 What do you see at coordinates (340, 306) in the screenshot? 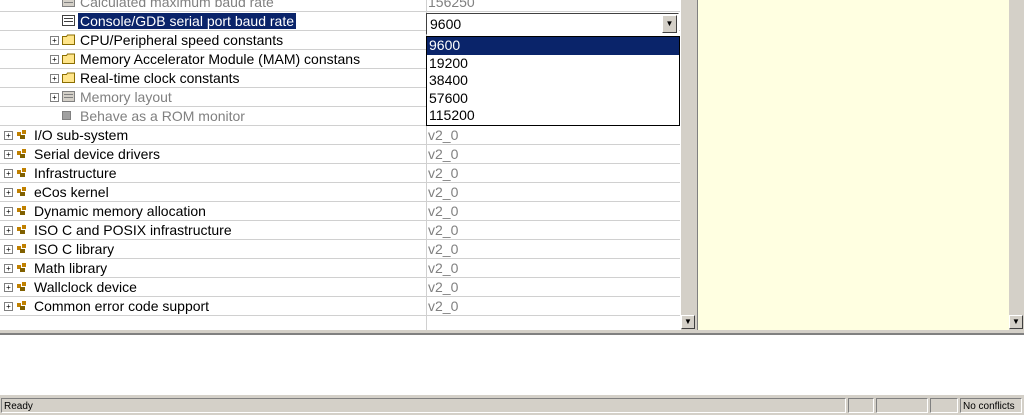
I see `tree-row-package: + Common error code support v2_0` at bounding box center [340, 306].